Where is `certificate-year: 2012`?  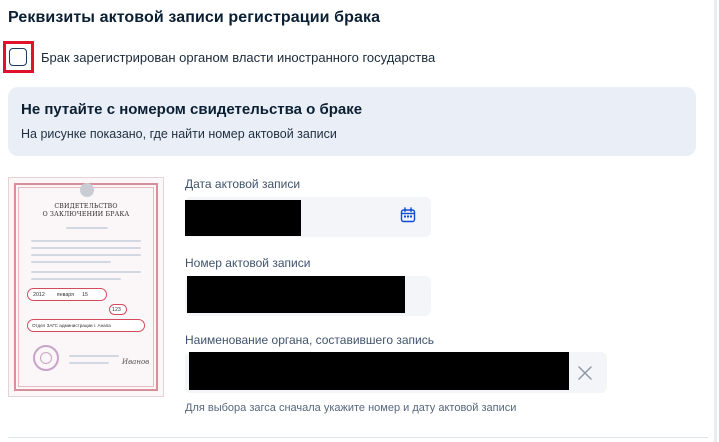
certificate-year: 2012 is located at coordinates (39, 294).